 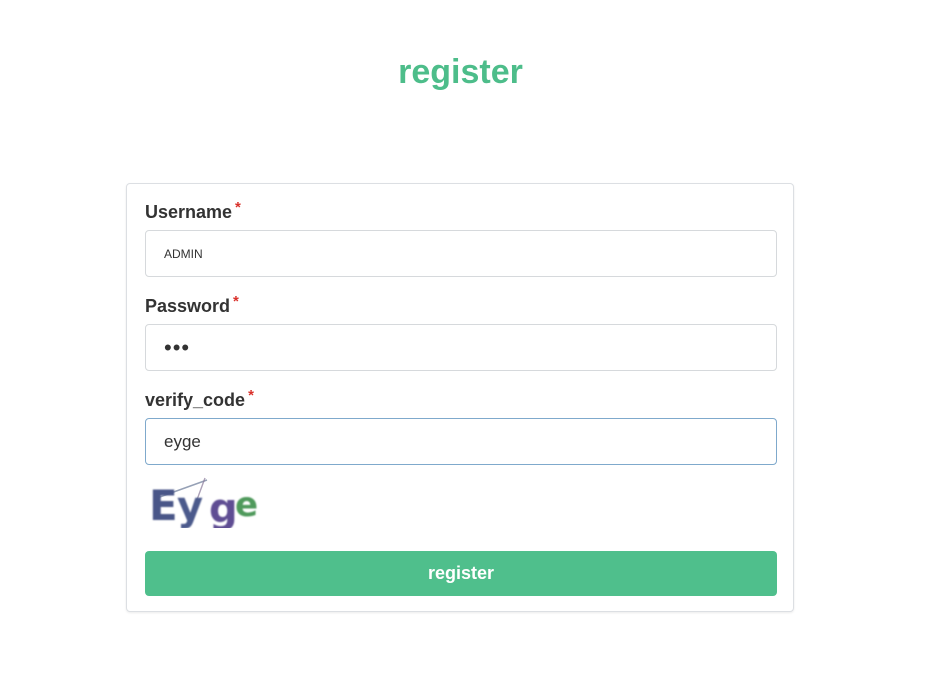 I want to click on verify-code-label: verify_code *, so click(x=199, y=399).